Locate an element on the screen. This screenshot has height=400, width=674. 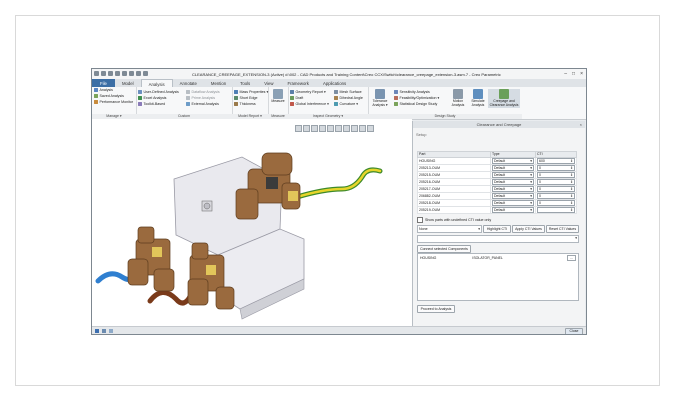
proceed-to-analysis-button: Proceed to Analysis is located at coordinates (436, 309).